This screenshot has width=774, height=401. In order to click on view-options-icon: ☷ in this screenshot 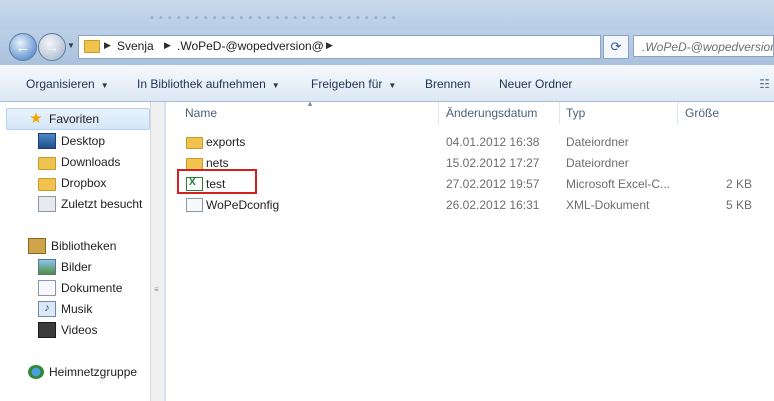, I will do `click(764, 84)`.